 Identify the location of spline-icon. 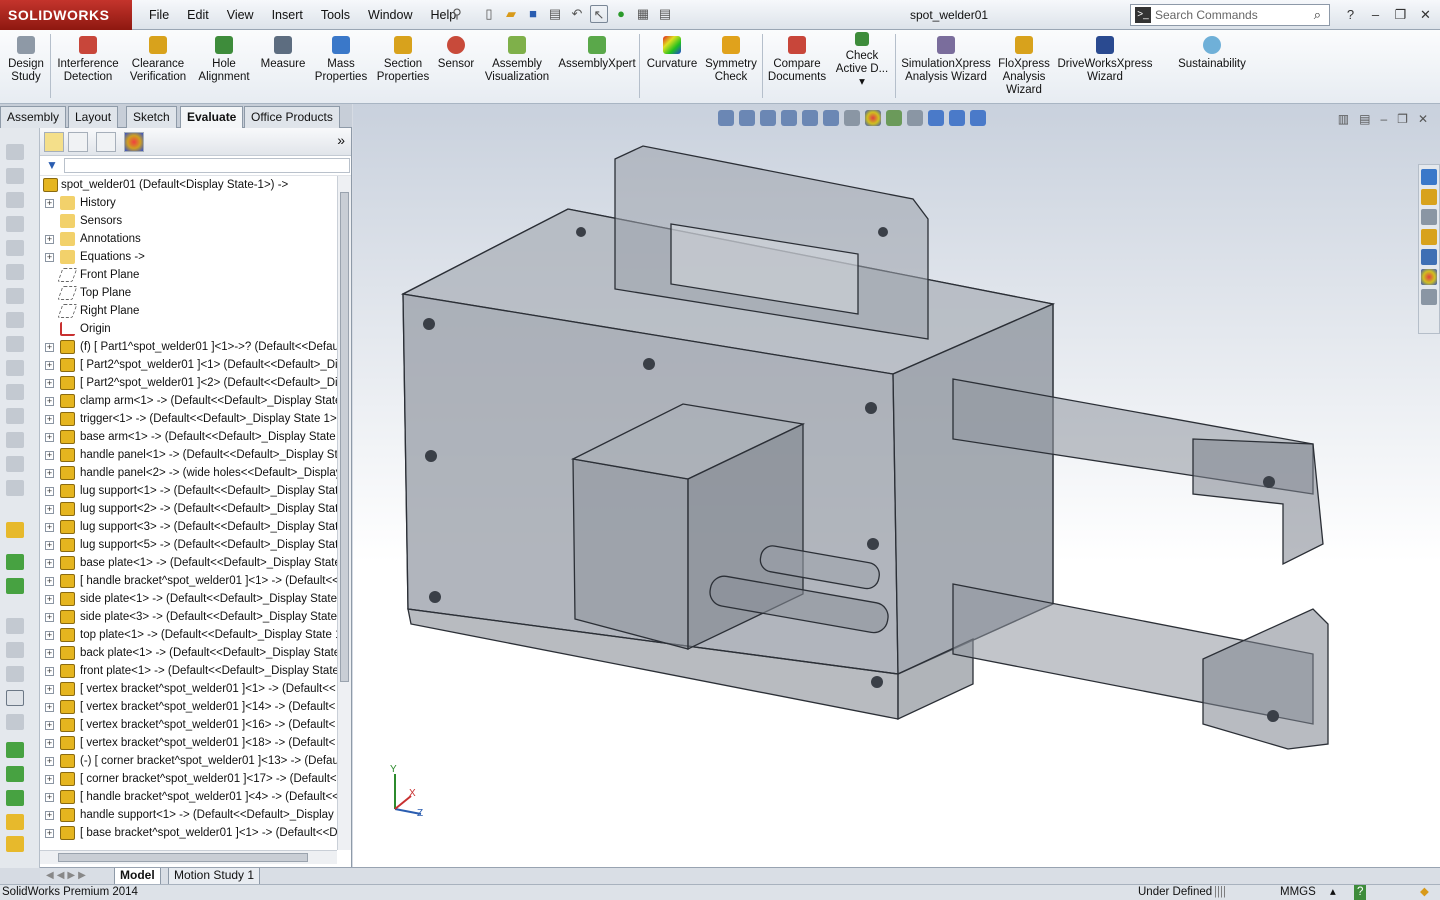
(15, 586).